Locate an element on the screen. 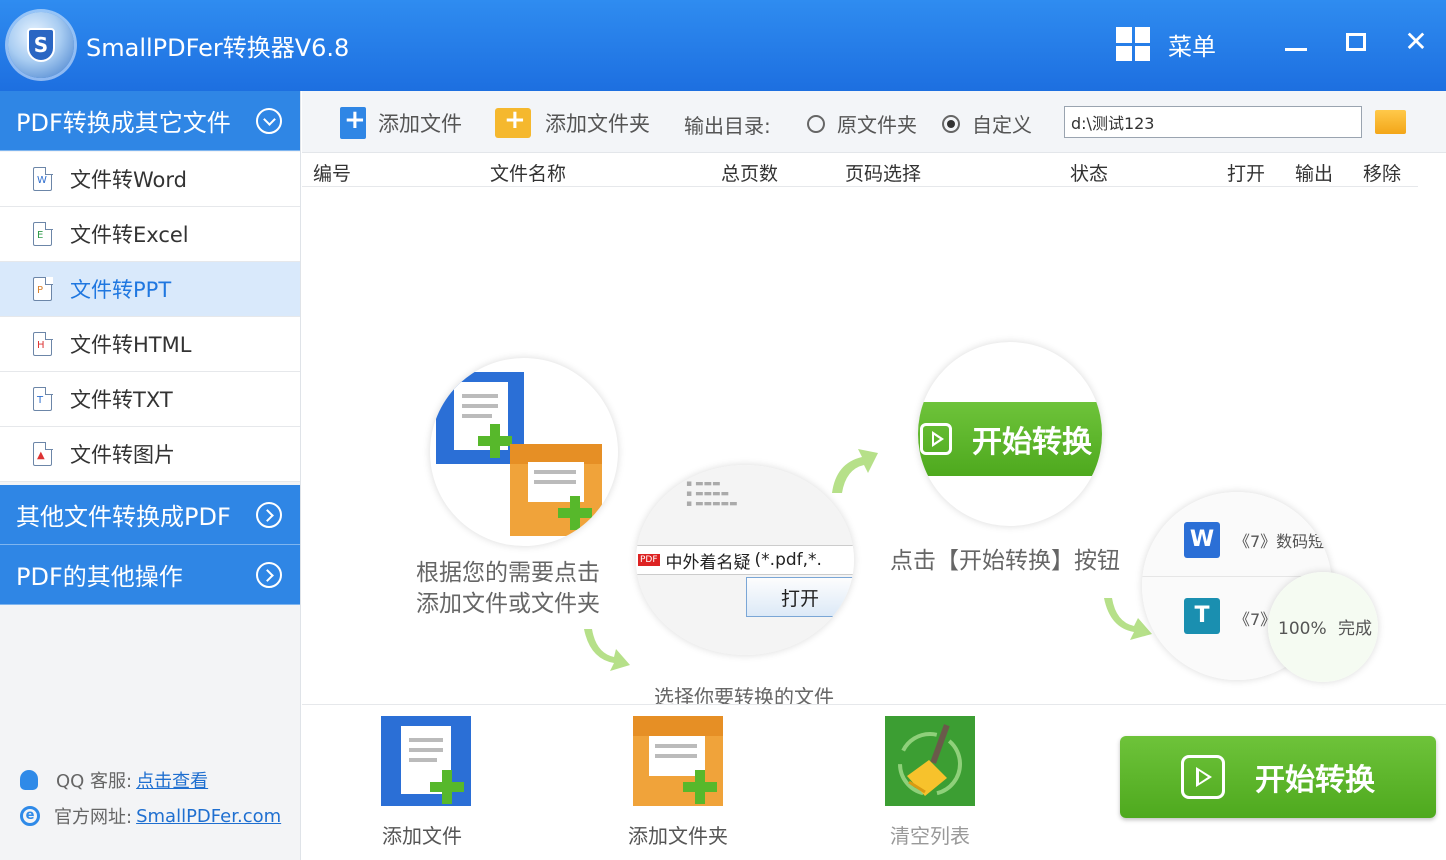  output-path-input is located at coordinates (1213, 122).